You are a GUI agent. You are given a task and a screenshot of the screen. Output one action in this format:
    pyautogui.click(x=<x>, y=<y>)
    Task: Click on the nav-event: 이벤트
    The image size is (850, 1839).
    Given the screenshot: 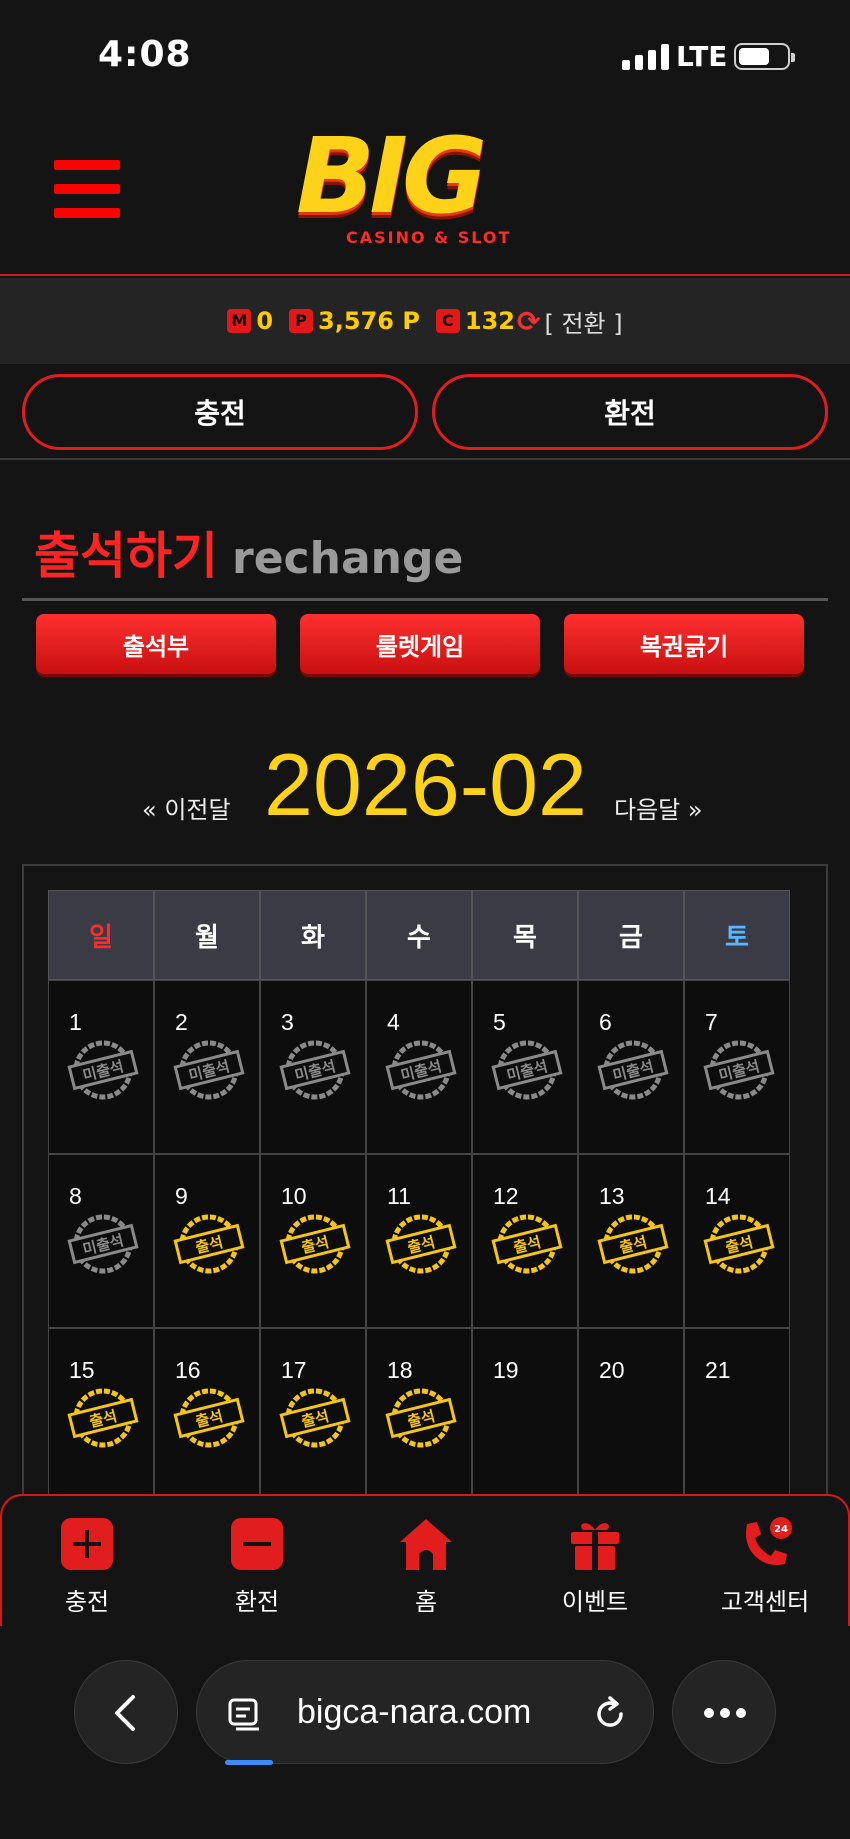 What is the action you would take?
    pyautogui.click(x=595, y=1566)
    